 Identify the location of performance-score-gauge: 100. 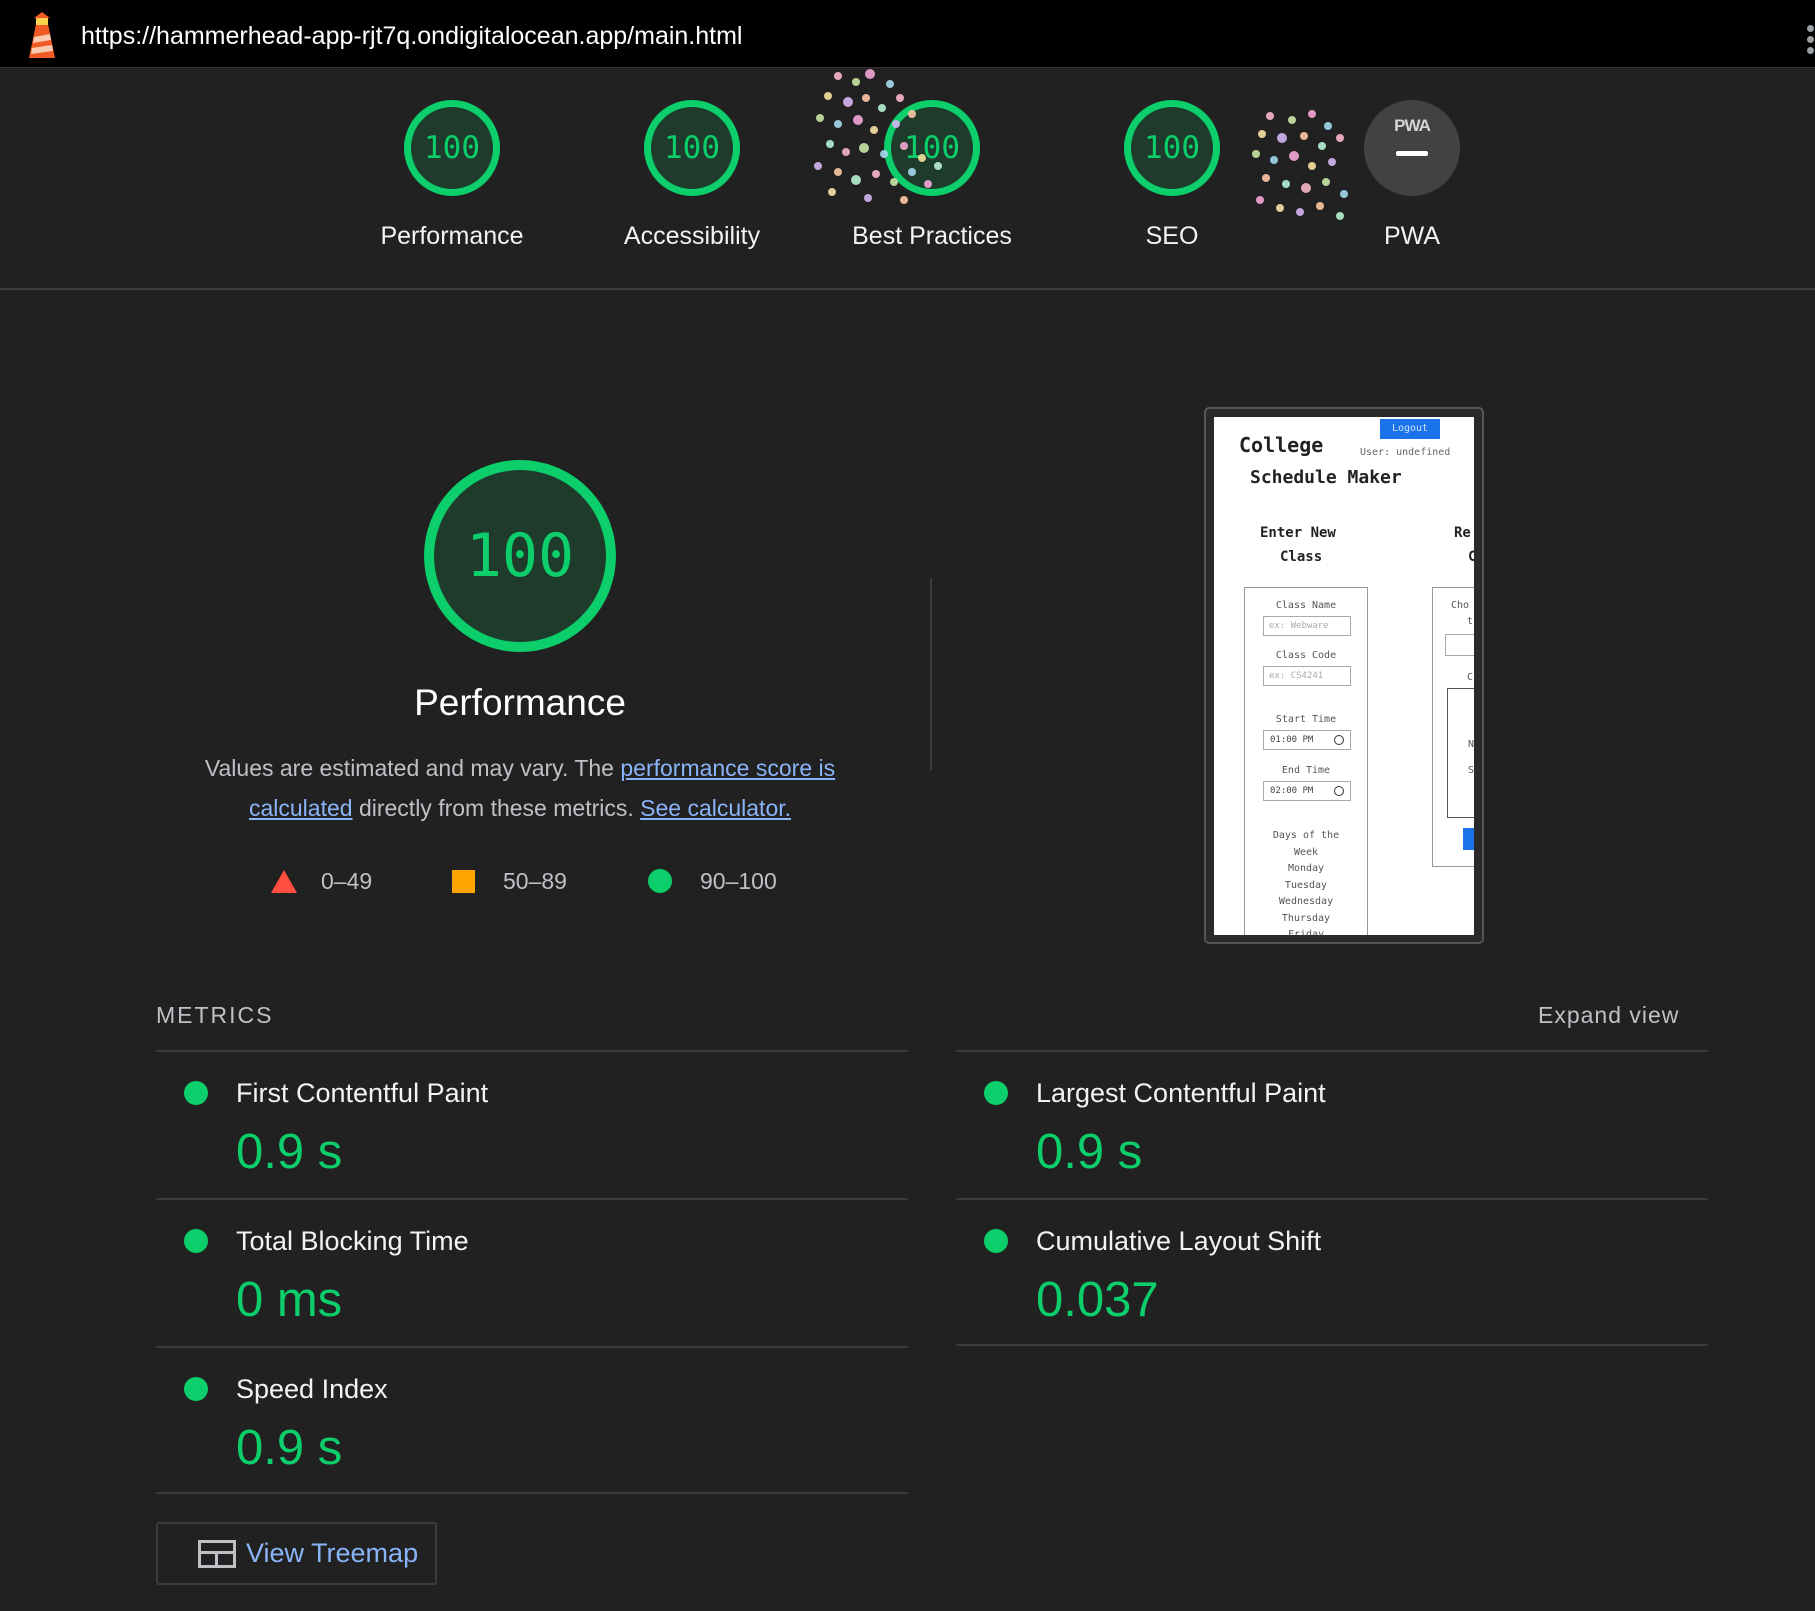
(520, 556).